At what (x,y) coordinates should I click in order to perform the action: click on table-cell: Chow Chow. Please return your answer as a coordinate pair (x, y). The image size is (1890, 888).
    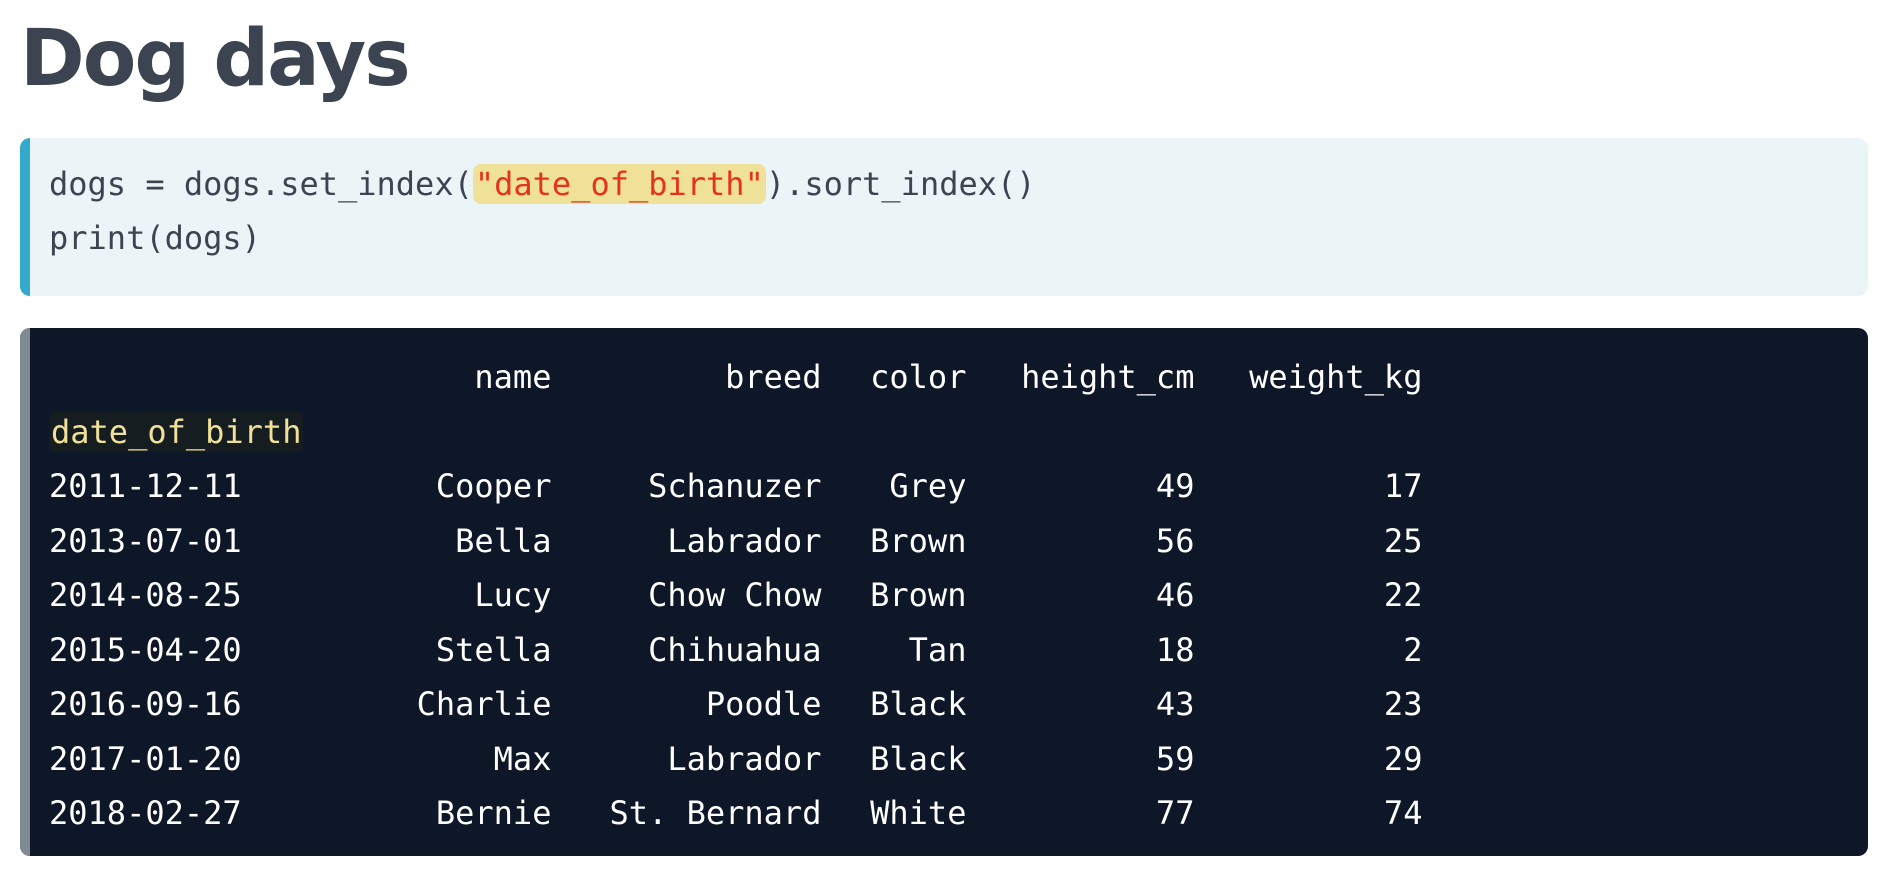
    Looking at the image, I should click on (735, 595).